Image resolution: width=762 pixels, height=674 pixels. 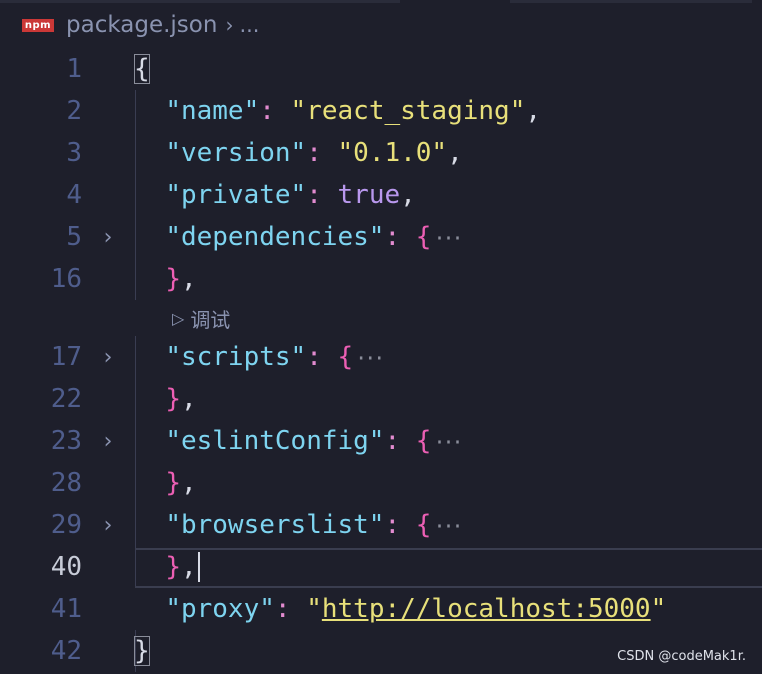 I want to click on json-boolean: true, so click(x=369, y=195).